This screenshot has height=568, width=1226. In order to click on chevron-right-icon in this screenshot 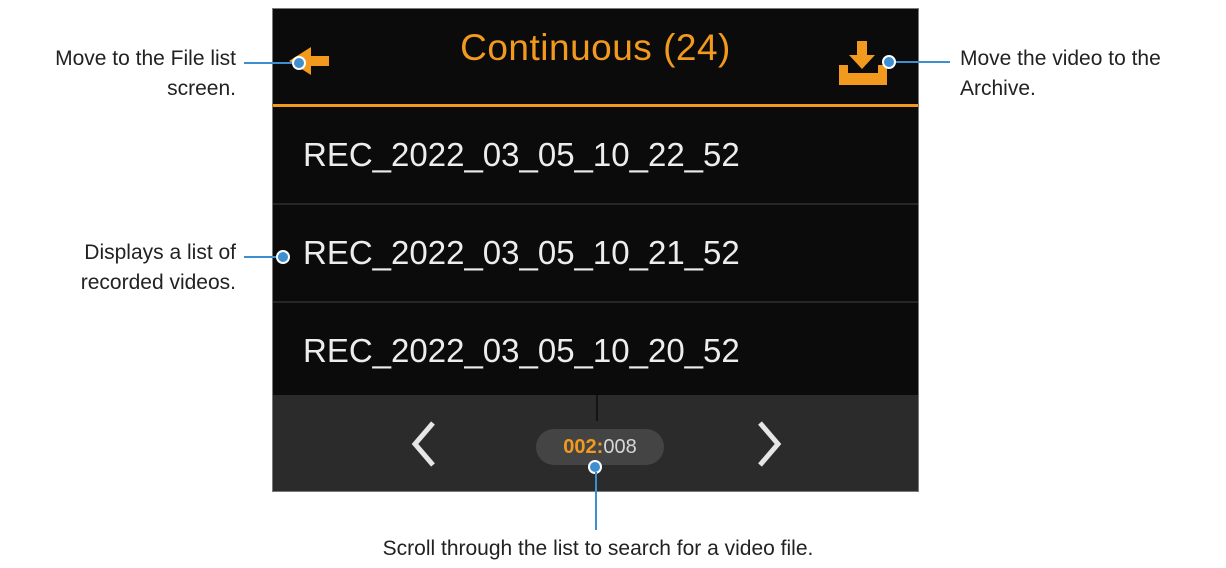, I will do `click(769, 444)`.